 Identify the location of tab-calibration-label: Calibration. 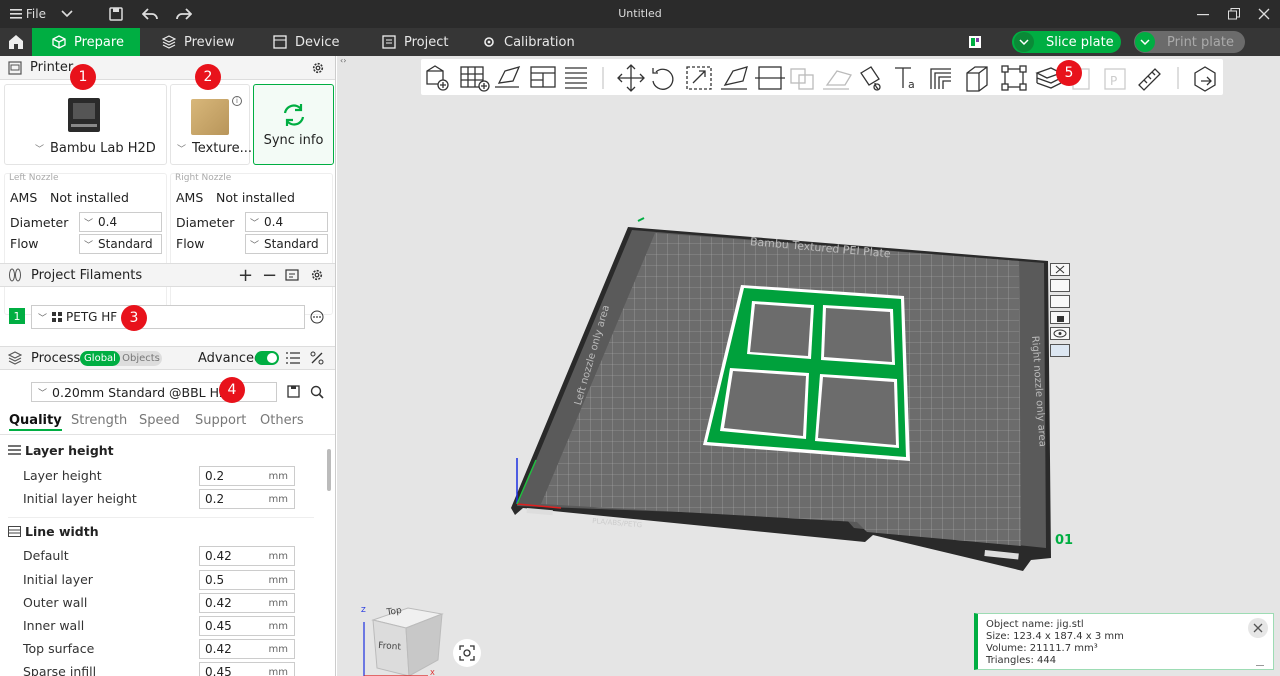
(539, 42).